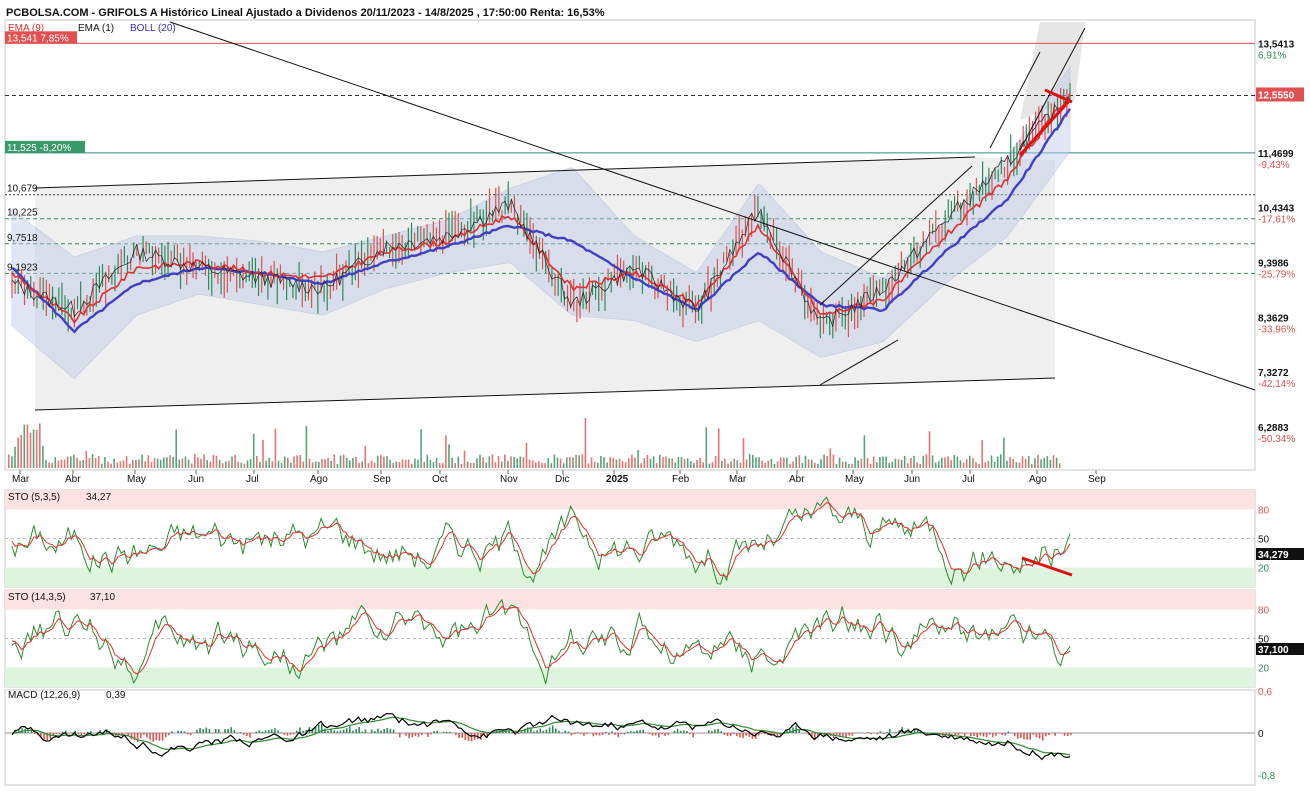 The height and width of the screenshot is (792, 1310). I want to click on x-axis-month-label: Oct, so click(440, 479).